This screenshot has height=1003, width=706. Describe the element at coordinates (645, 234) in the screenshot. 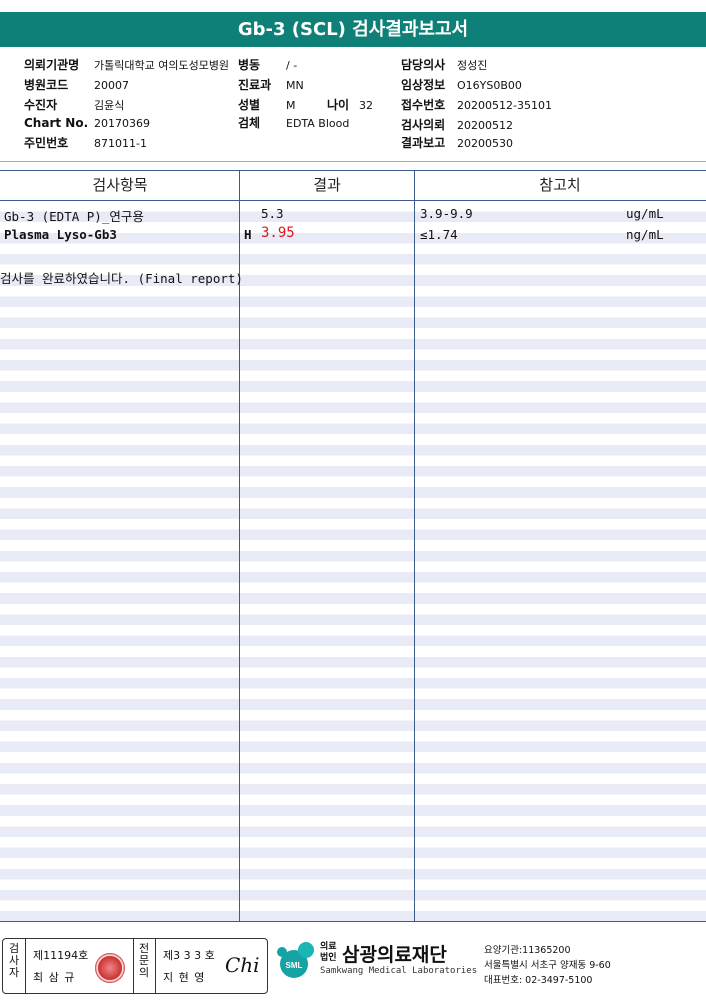

I see `row2-unit: ng/mL` at that location.